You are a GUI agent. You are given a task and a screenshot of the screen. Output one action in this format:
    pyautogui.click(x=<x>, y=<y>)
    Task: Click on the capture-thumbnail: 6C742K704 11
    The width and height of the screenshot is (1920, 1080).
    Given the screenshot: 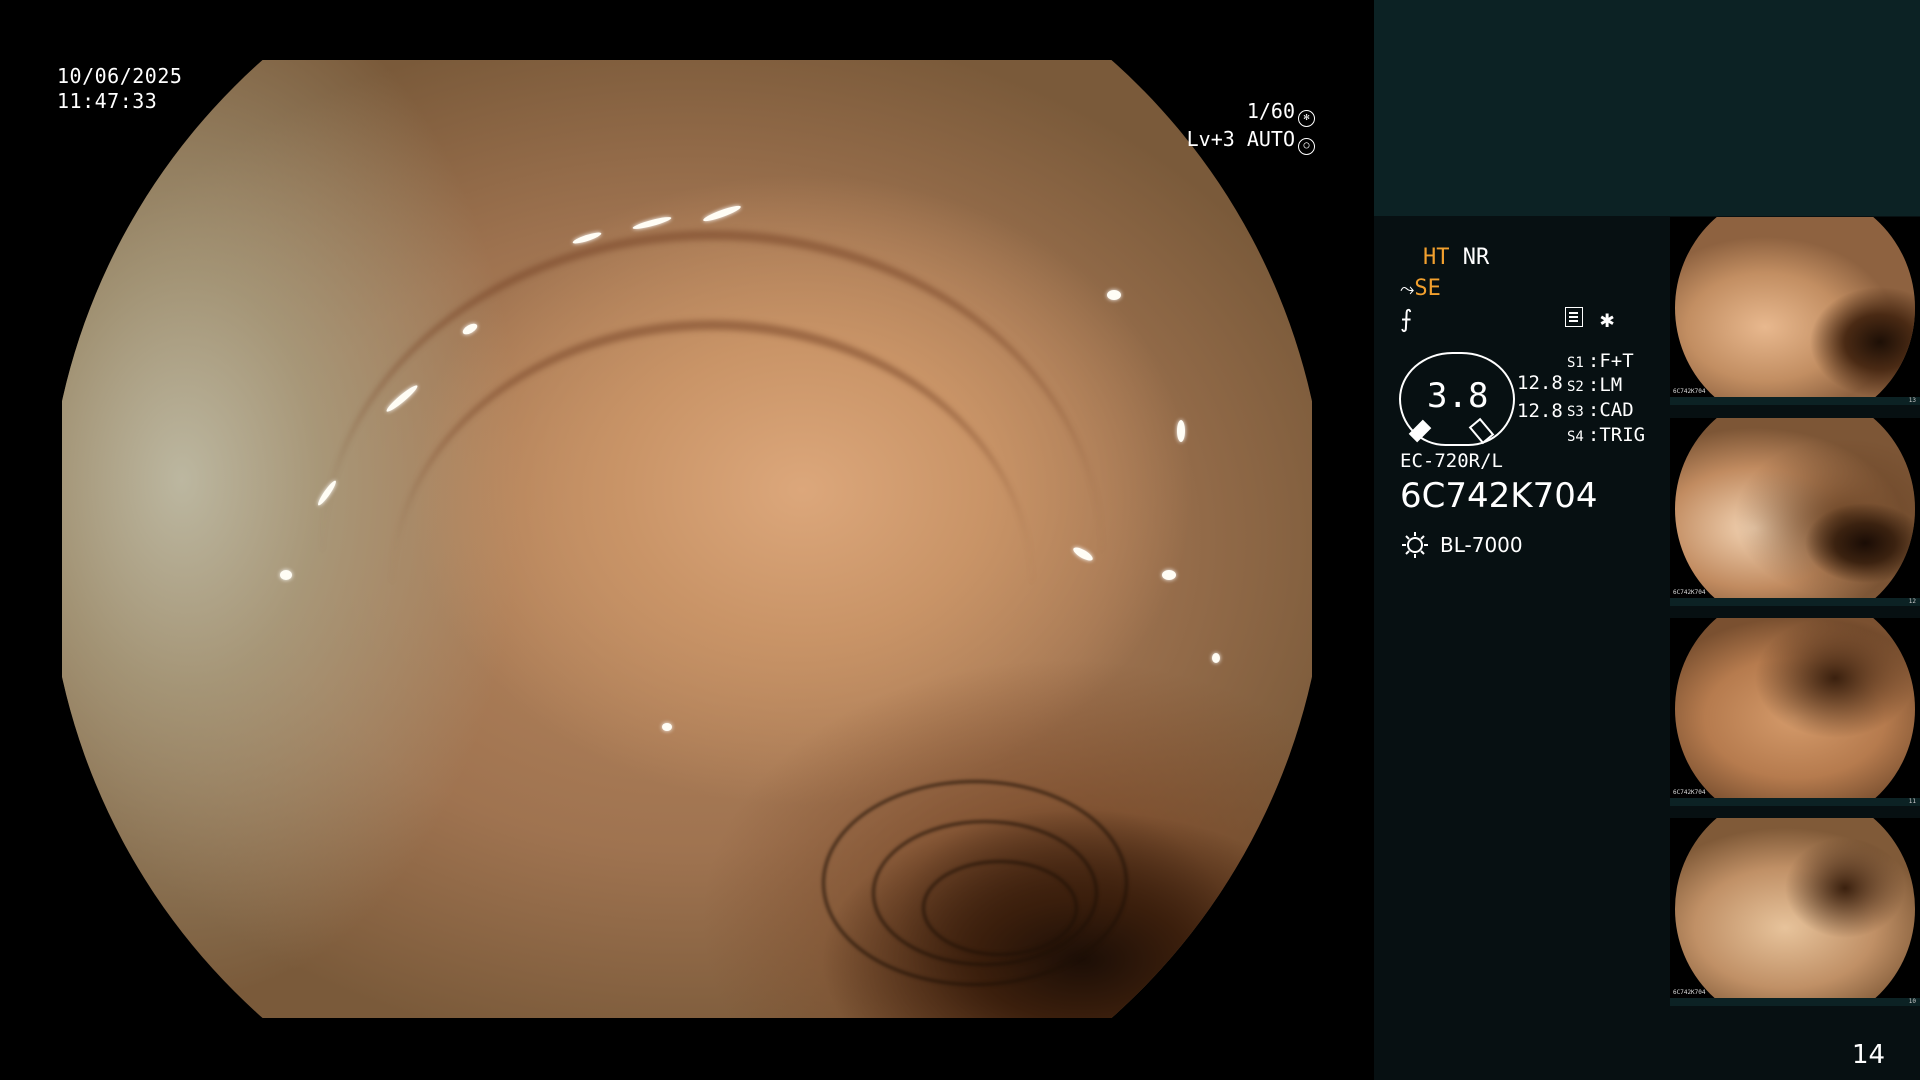 What is the action you would take?
    pyautogui.click(x=1795, y=712)
    